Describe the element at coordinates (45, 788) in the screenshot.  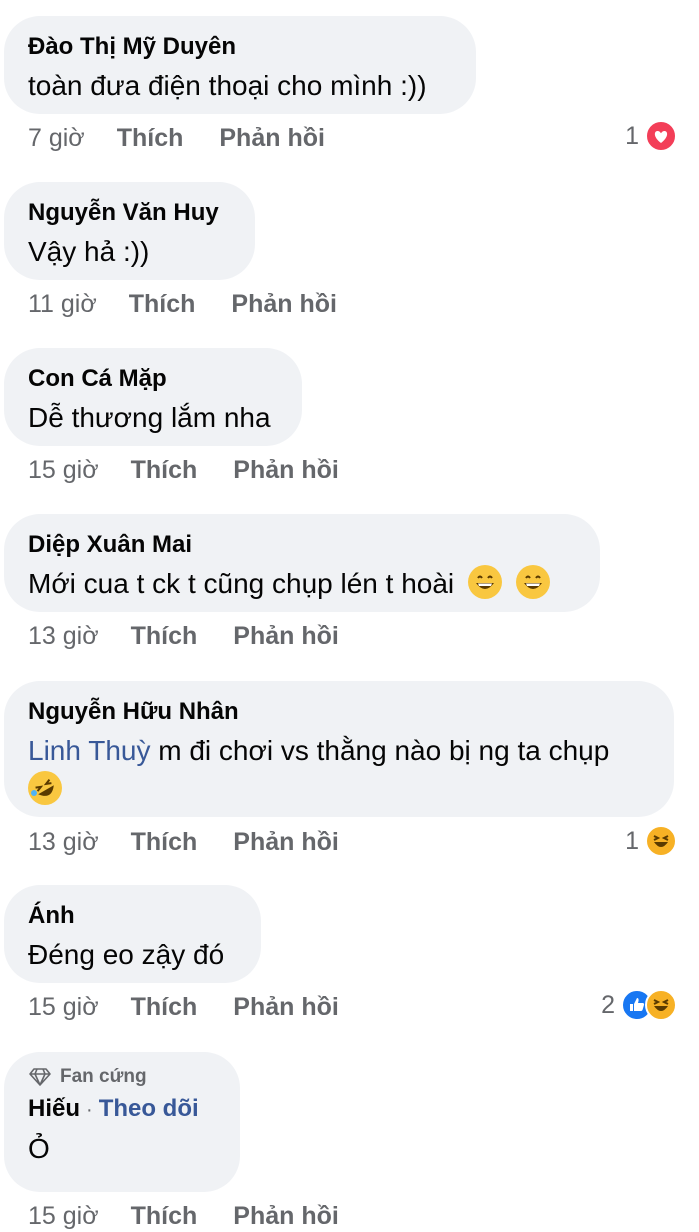
I see `rolling-laughing-emoji-icon` at that location.